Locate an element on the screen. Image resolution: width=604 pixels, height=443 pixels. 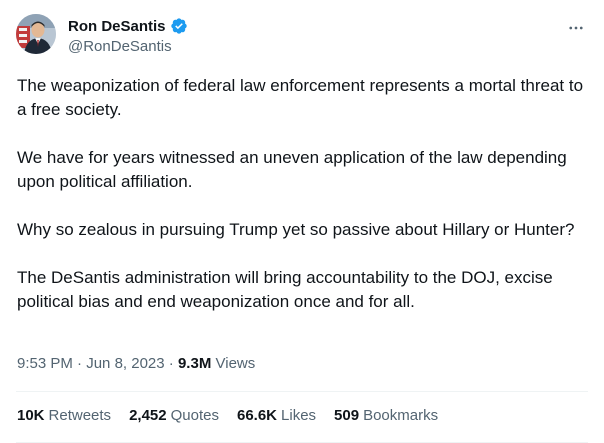
more-options-button is located at coordinates (576, 28).